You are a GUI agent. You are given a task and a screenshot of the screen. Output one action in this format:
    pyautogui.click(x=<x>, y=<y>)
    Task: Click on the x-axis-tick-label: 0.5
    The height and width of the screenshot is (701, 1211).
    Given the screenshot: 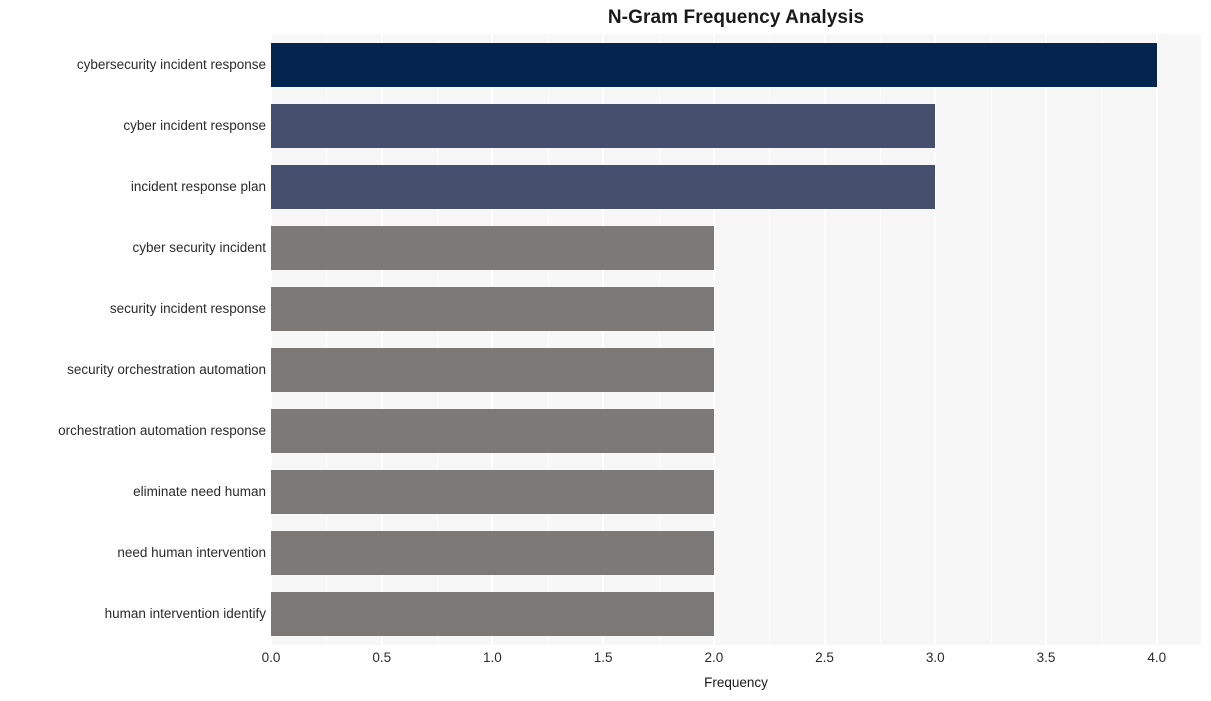 What is the action you would take?
    pyautogui.click(x=382, y=657)
    